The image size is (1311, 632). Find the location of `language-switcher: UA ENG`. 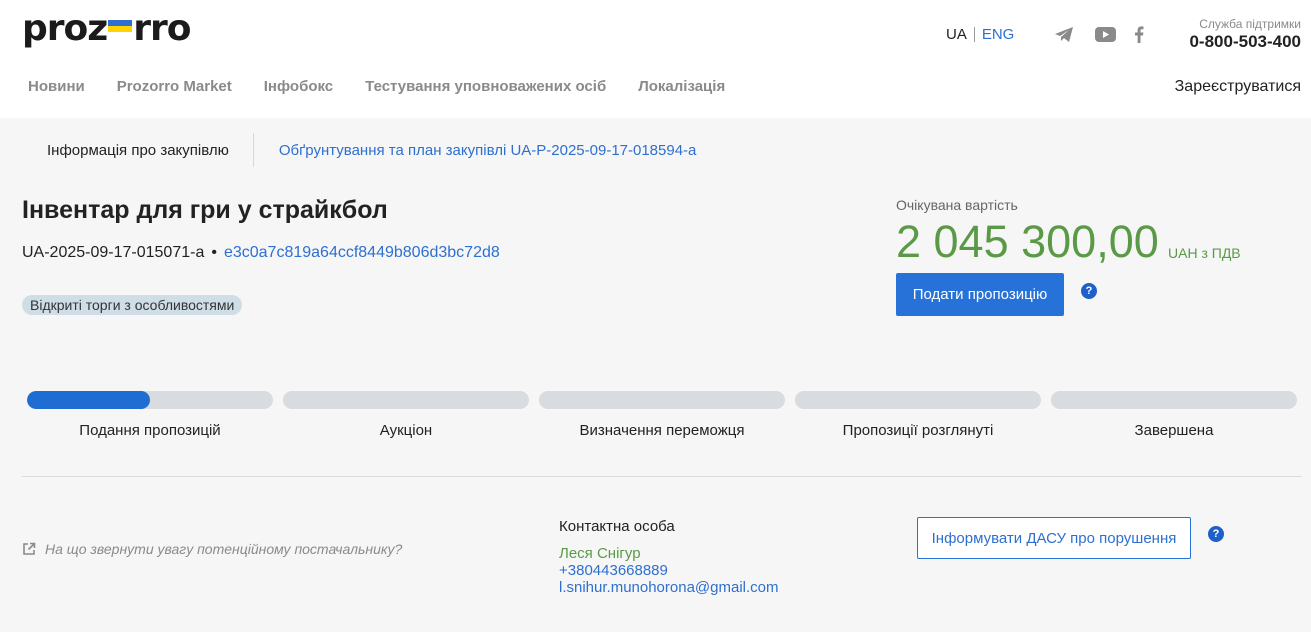

language-switcher: UA ENG is located at coordinates (980, 34).